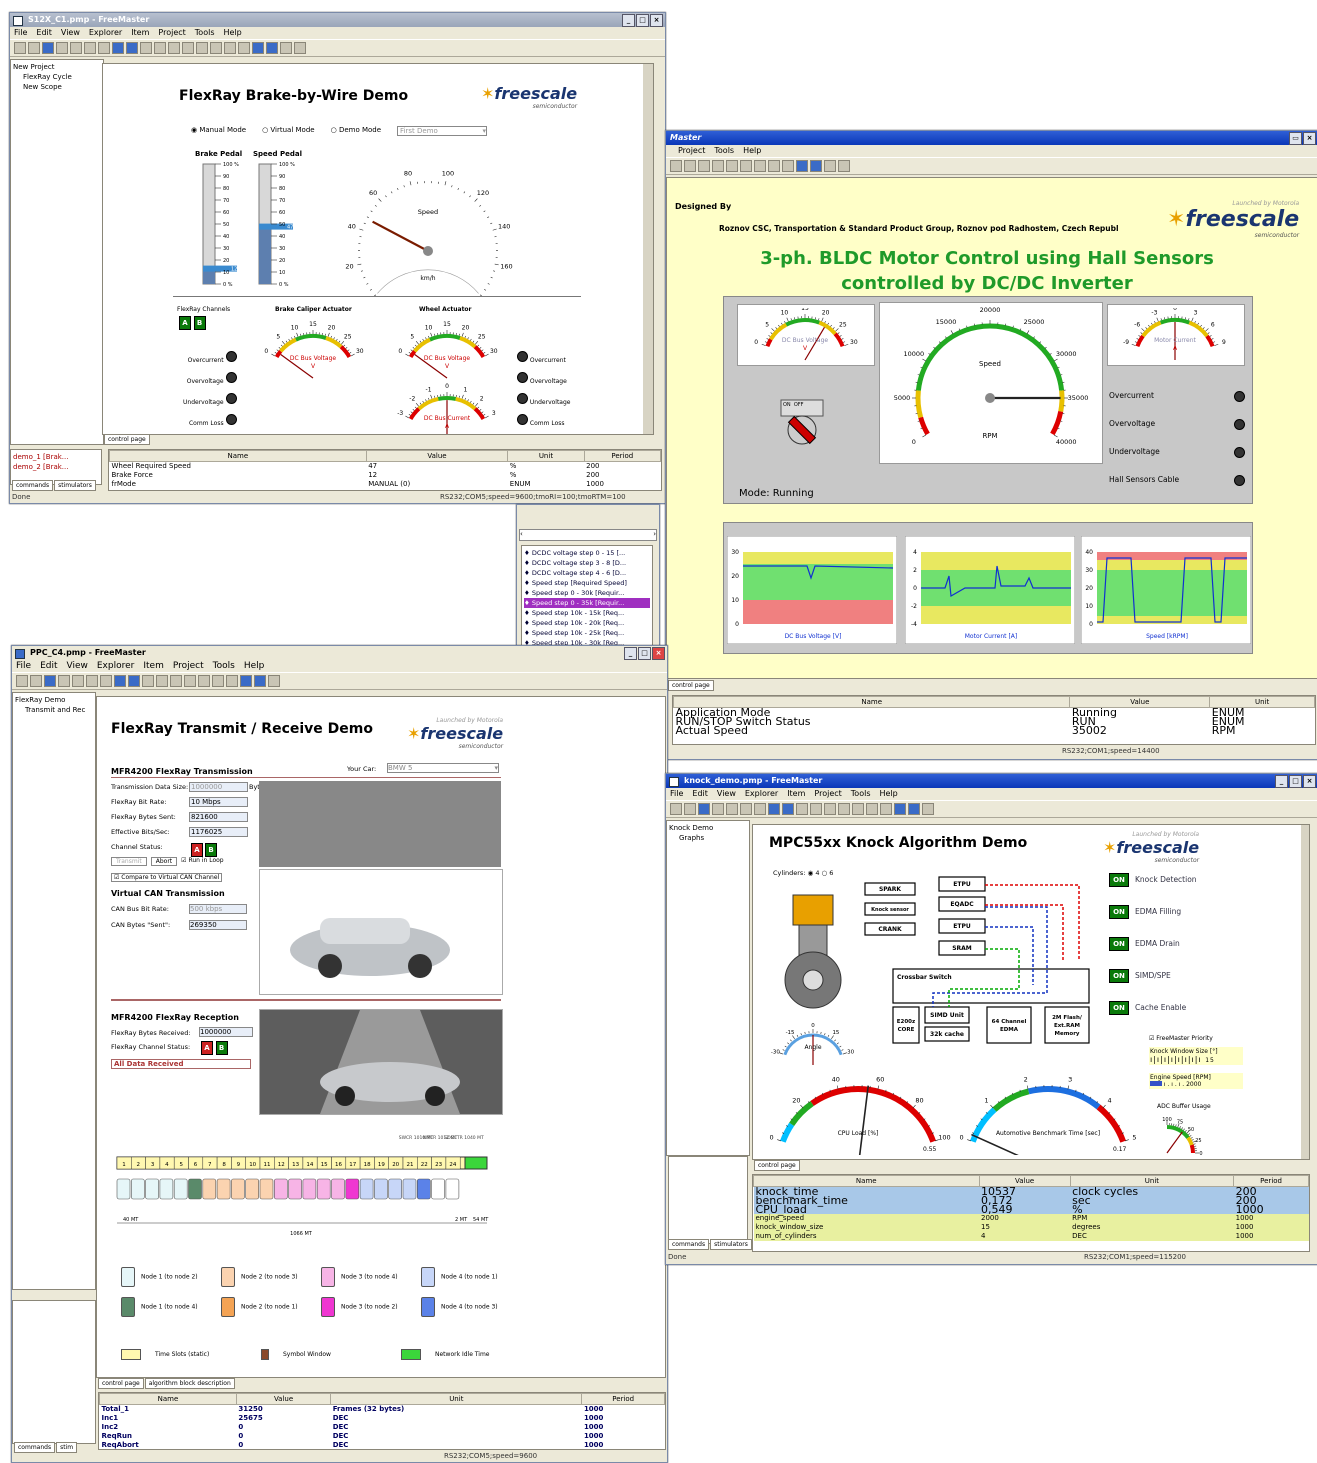 The width and height of the screenshot is (1317, 1463). What do you see at coordinates (1189, 1017) in the screenshot?
I see `feature-row: ONCache Enable` at bounding box center [1189, 1017].